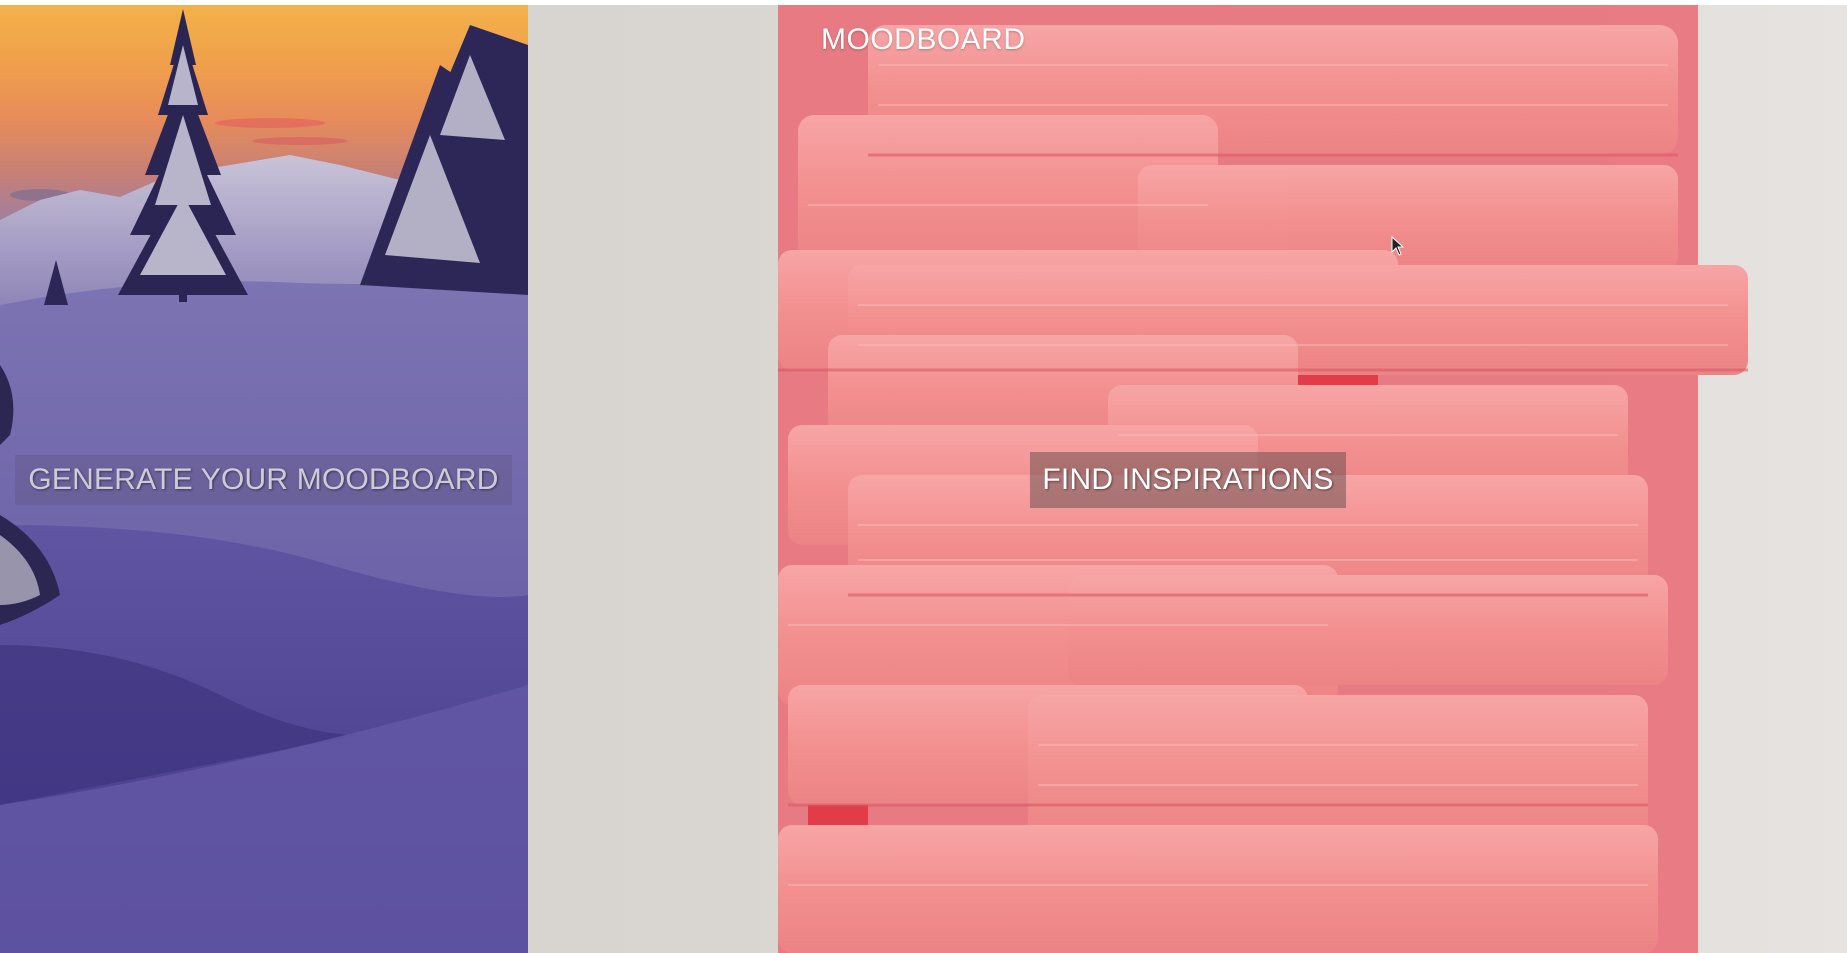 Image resolution: width=1847 pixels, height=953 pixels. I want to click on find-inspirations-button: FIND INSPIRATIONS, so click(1188, 480).